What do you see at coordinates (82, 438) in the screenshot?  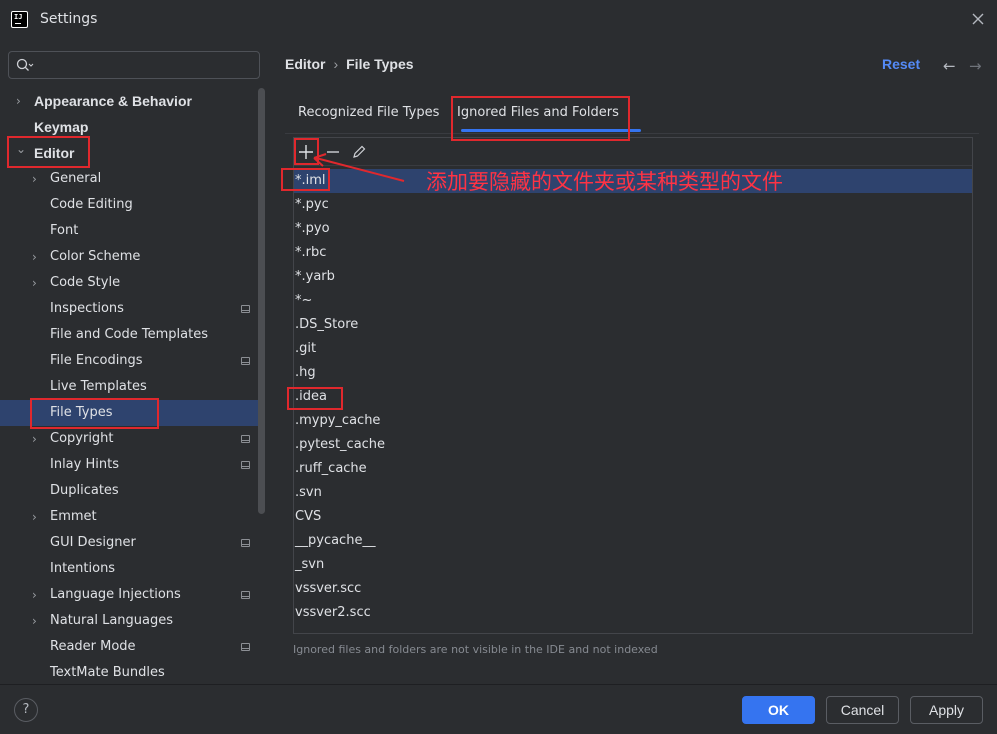 I see `sidebar-item-label: Copyright` at bounding box center [82, 438].